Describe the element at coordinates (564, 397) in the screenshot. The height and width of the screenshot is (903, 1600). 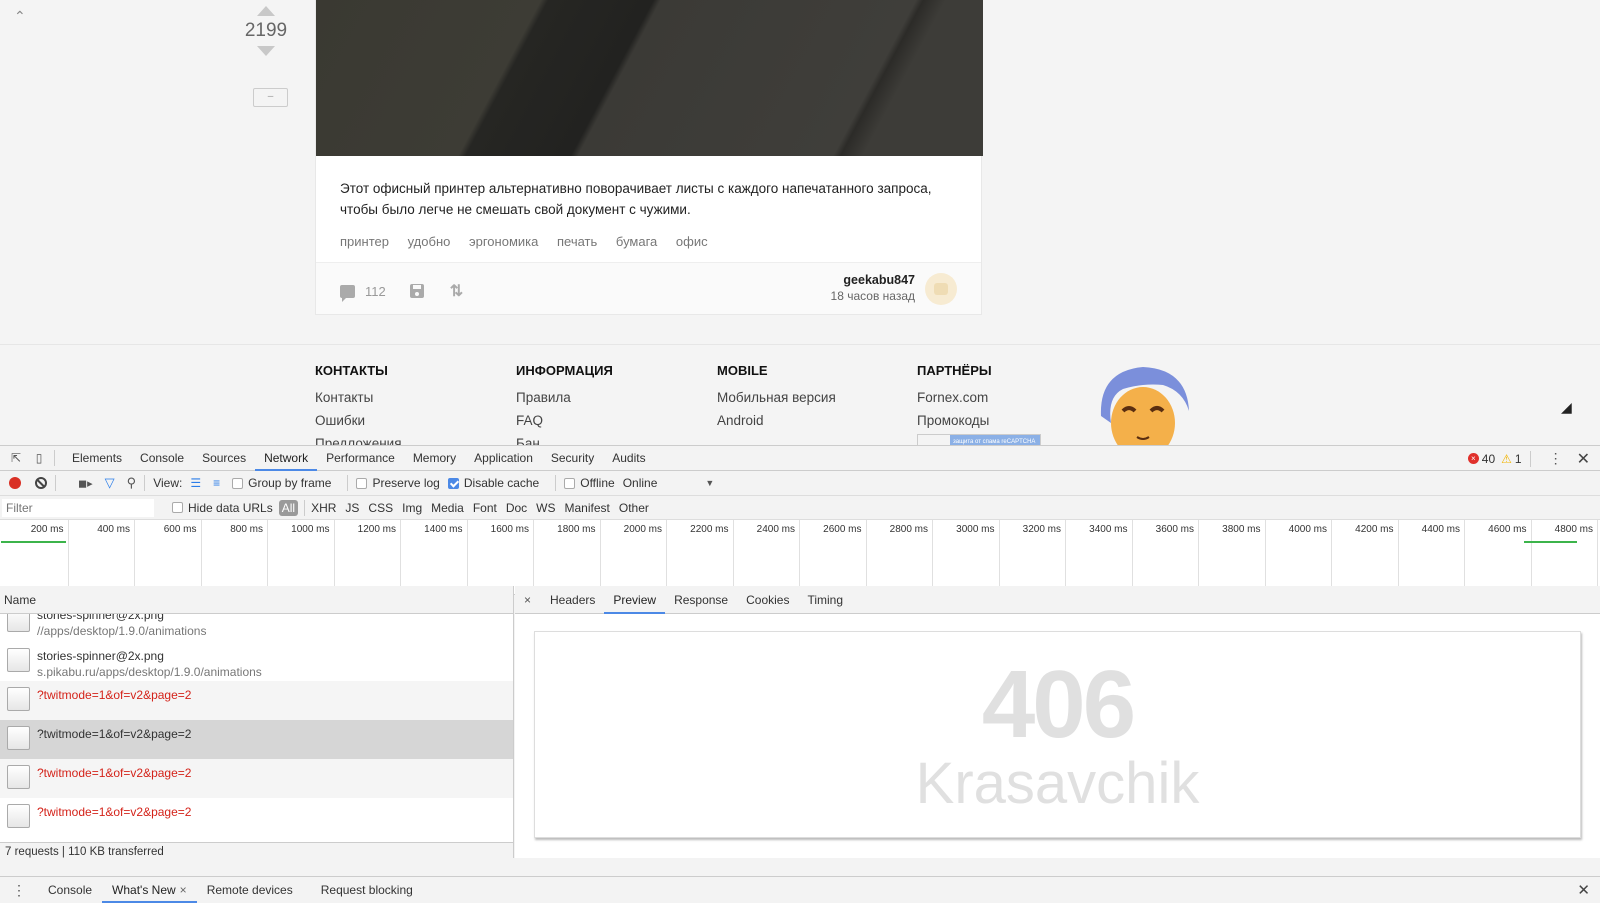
I see `footer-link: Правила` at that location.